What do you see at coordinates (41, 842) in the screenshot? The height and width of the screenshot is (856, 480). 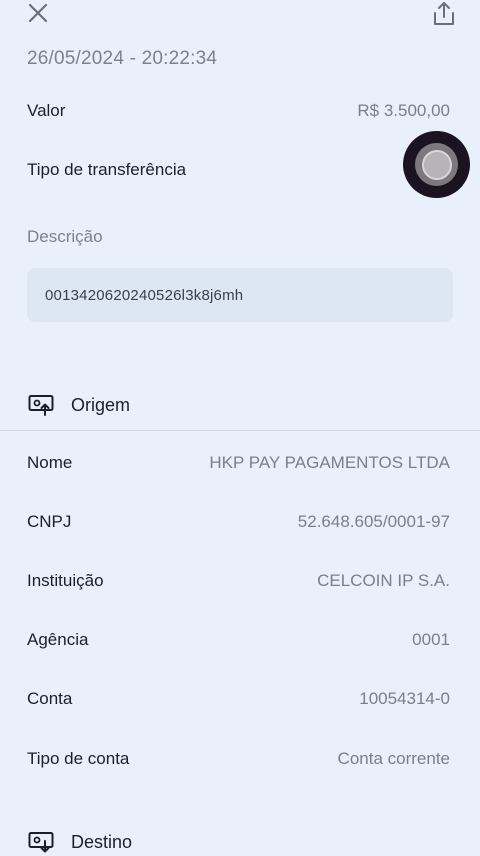 I see `money-in-icon` at bounding box center [41, 842].